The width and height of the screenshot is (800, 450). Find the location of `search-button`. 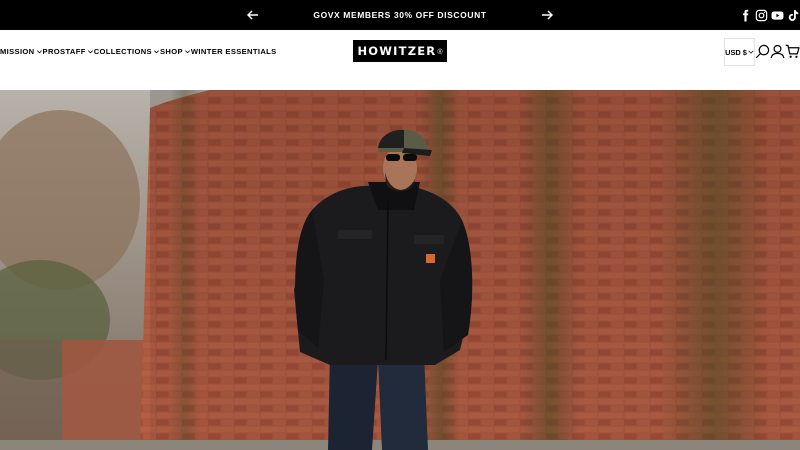

search-button is located at coordinates (762, 51).